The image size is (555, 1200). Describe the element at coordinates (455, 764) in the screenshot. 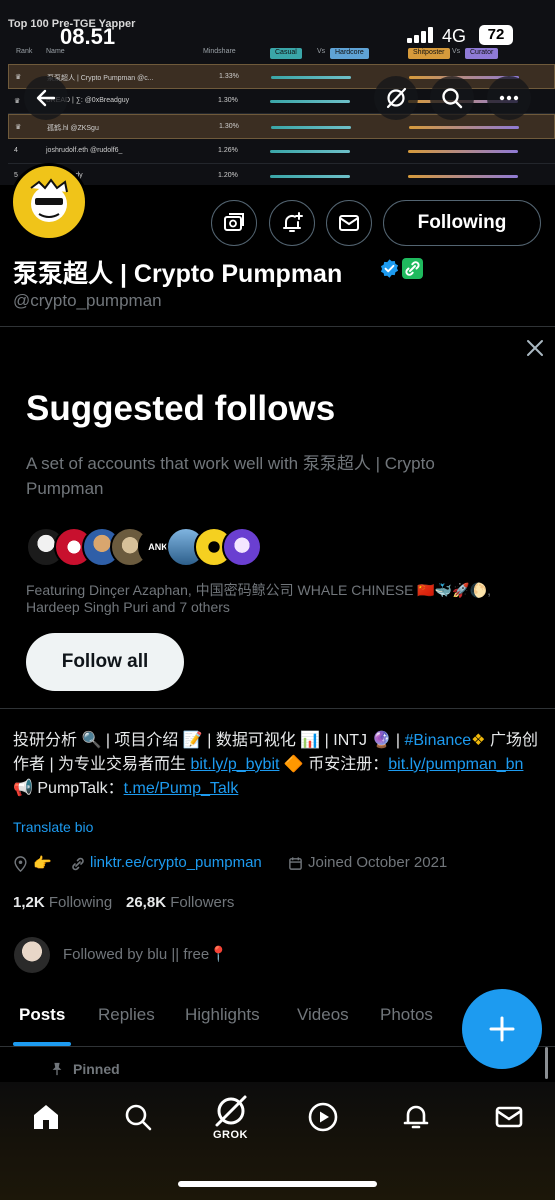

I see `bio-link-binance: bit.ly/pumpman_bn` at that location.